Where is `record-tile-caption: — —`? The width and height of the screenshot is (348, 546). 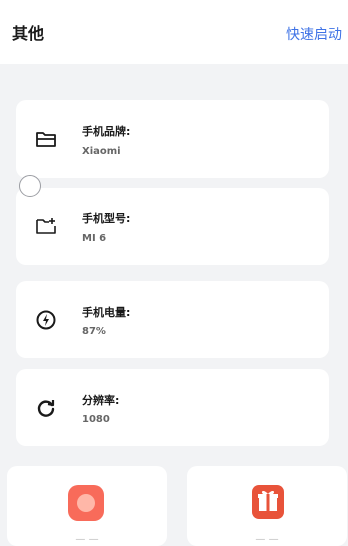
record-tile-caption: — — is located at coordinates (87, 539).